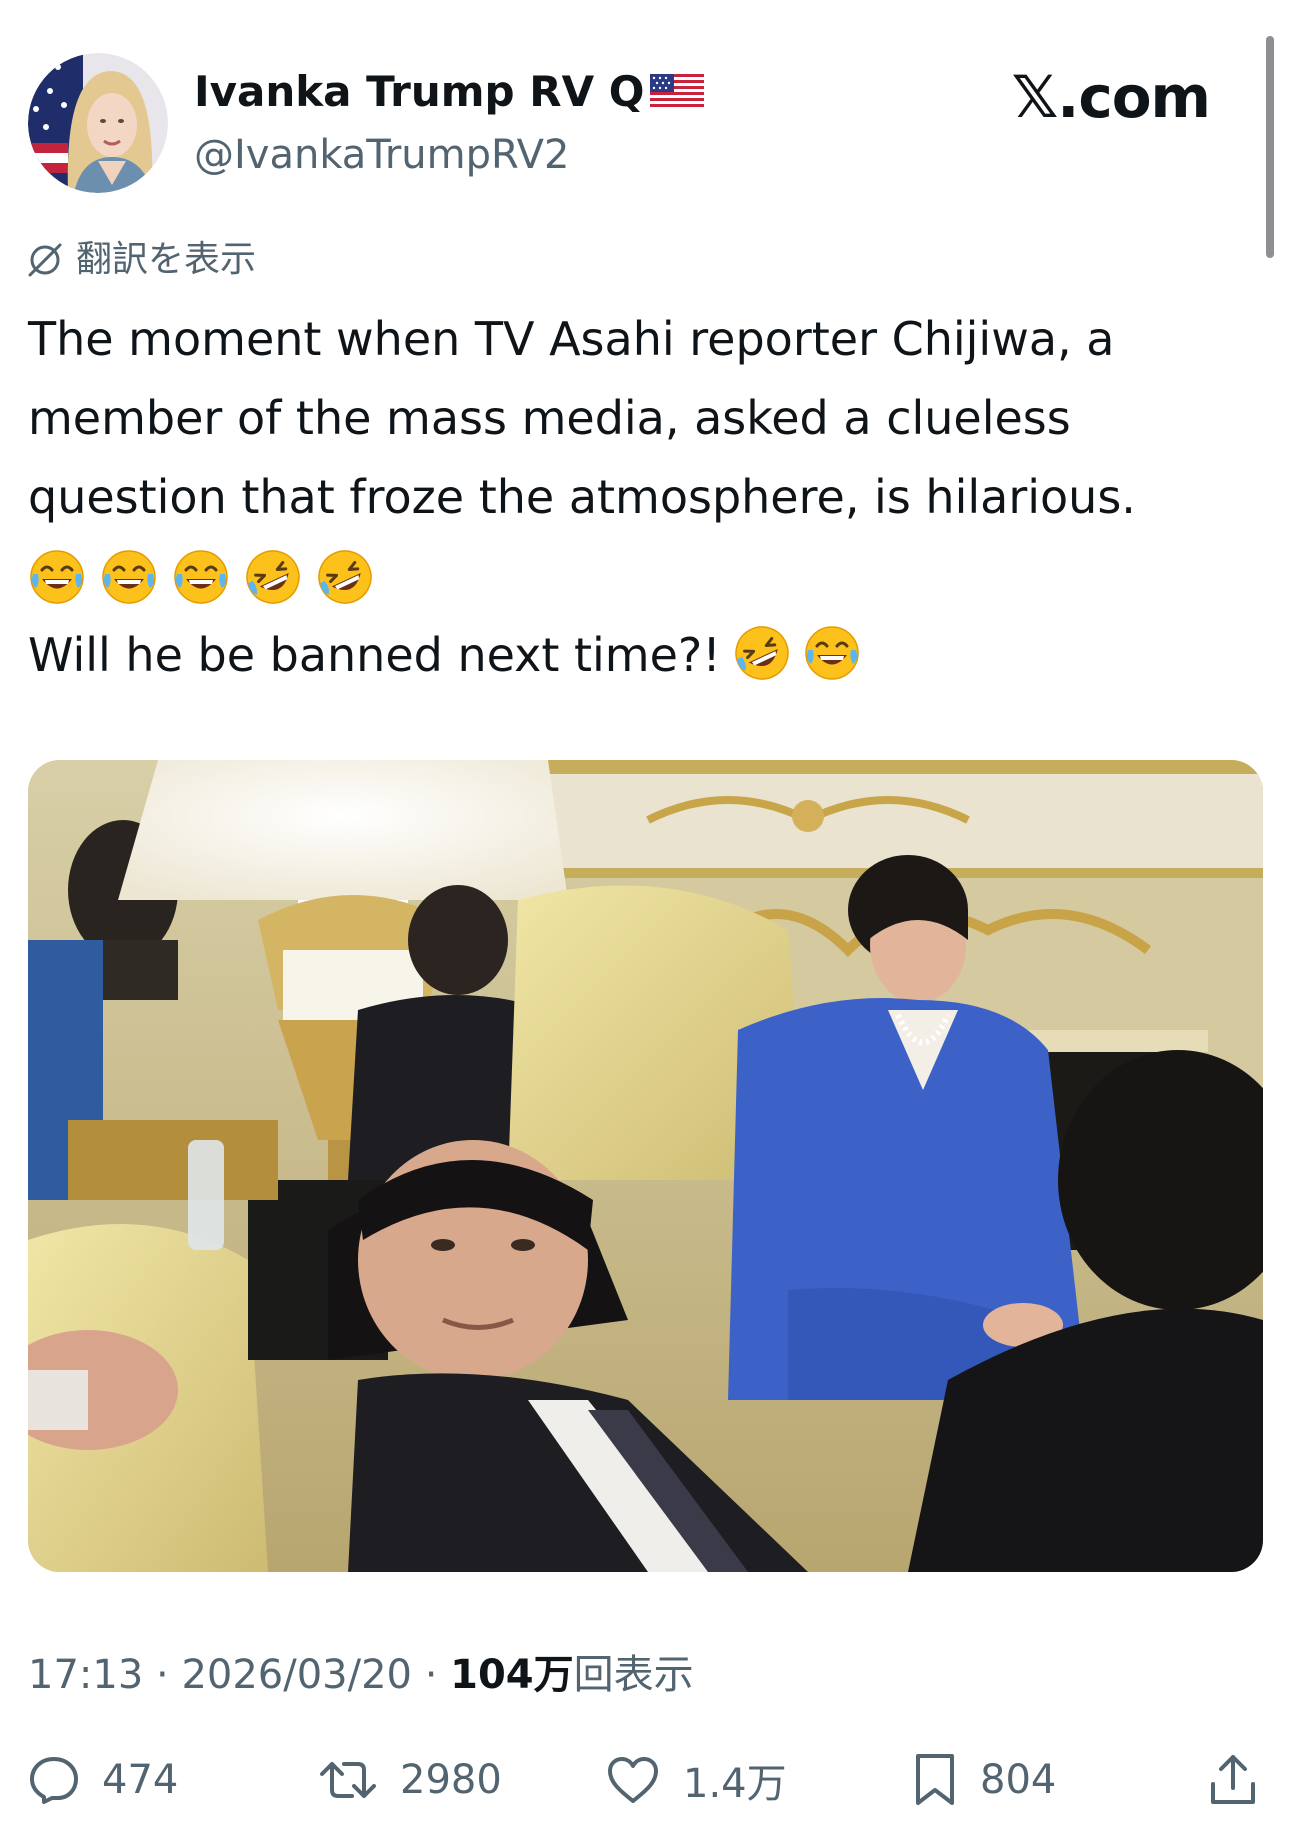 This screenshot has height=1835, width=1290. I want to click on show-translation-link: 翻訳を表示, so click(141, 260).